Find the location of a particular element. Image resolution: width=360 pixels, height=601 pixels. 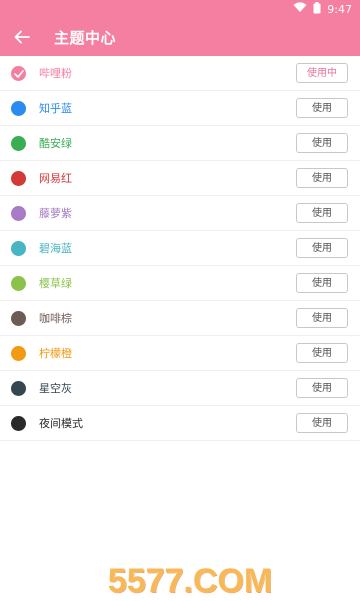

page-title: 主题中心 is located at coordinates (85, 38).